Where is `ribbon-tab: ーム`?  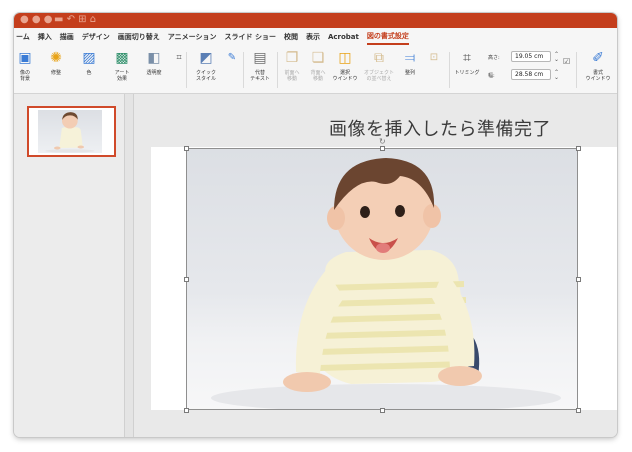 ribbon-tab: ーム is located at coordinates (23, 37).